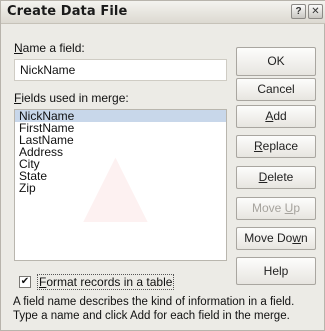 This screenshot has height=331, width=325. What do you see at coordinates (120, 70) in the screenshot?
I see `name-field-input: NickName` at bounding box center [120, 70].